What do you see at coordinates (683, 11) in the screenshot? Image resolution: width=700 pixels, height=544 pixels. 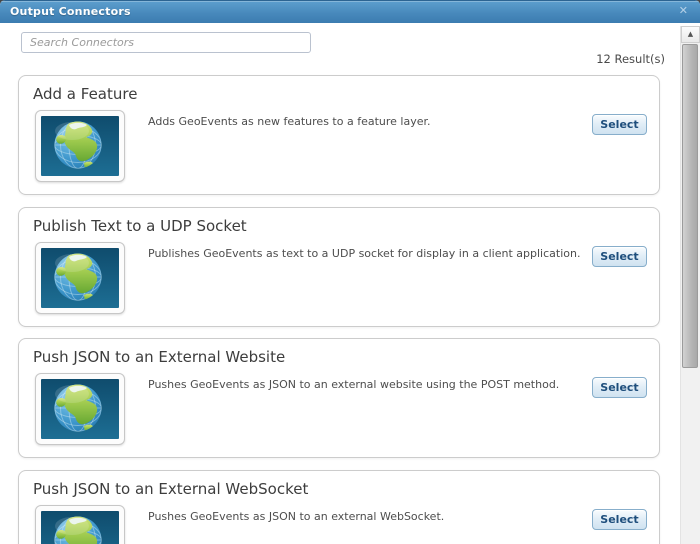 I see `close-icon: ✕` at bounding box center [683, 11].